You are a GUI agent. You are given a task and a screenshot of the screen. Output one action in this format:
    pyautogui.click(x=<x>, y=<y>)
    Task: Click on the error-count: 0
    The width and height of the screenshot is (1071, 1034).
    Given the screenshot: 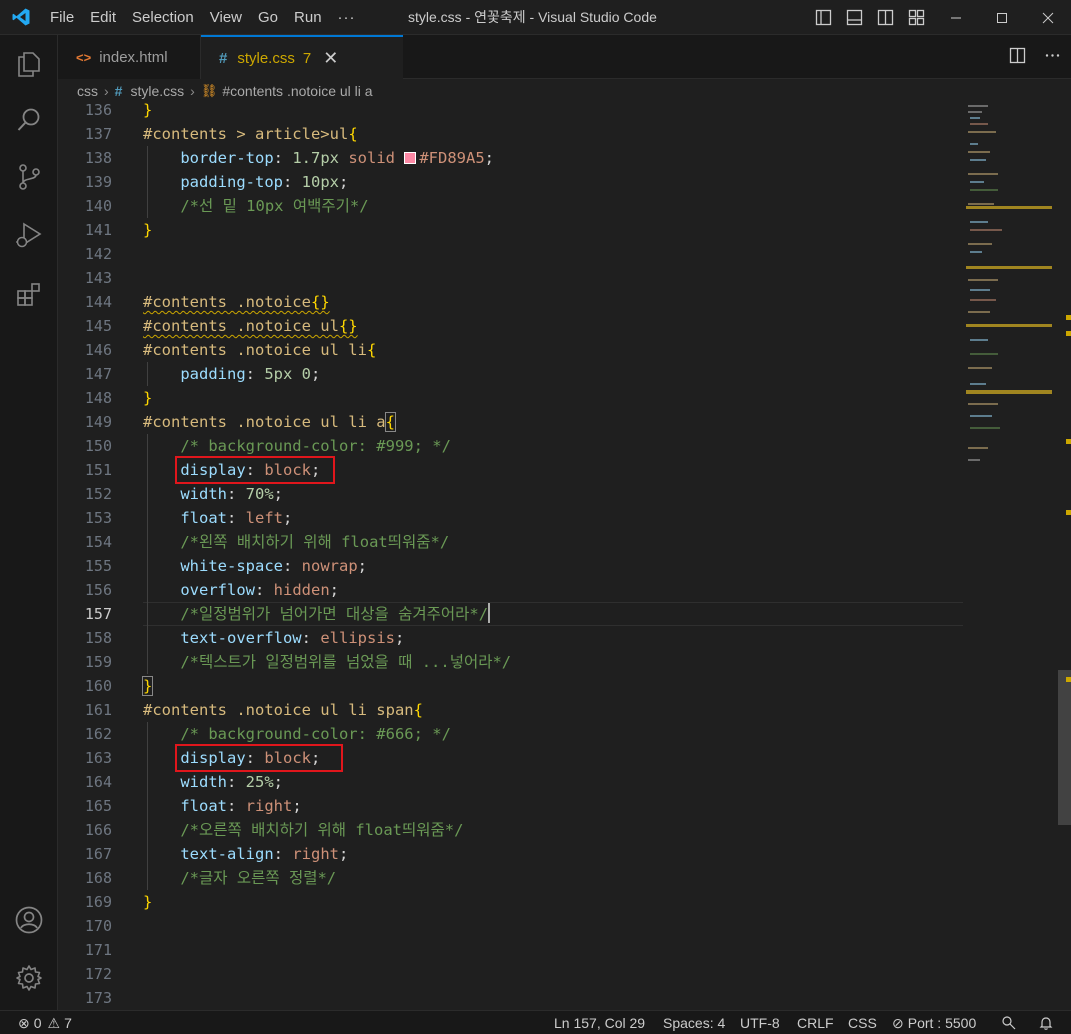 What is the action you would take?
    pyautogui.click(x=37, y=1023)
    